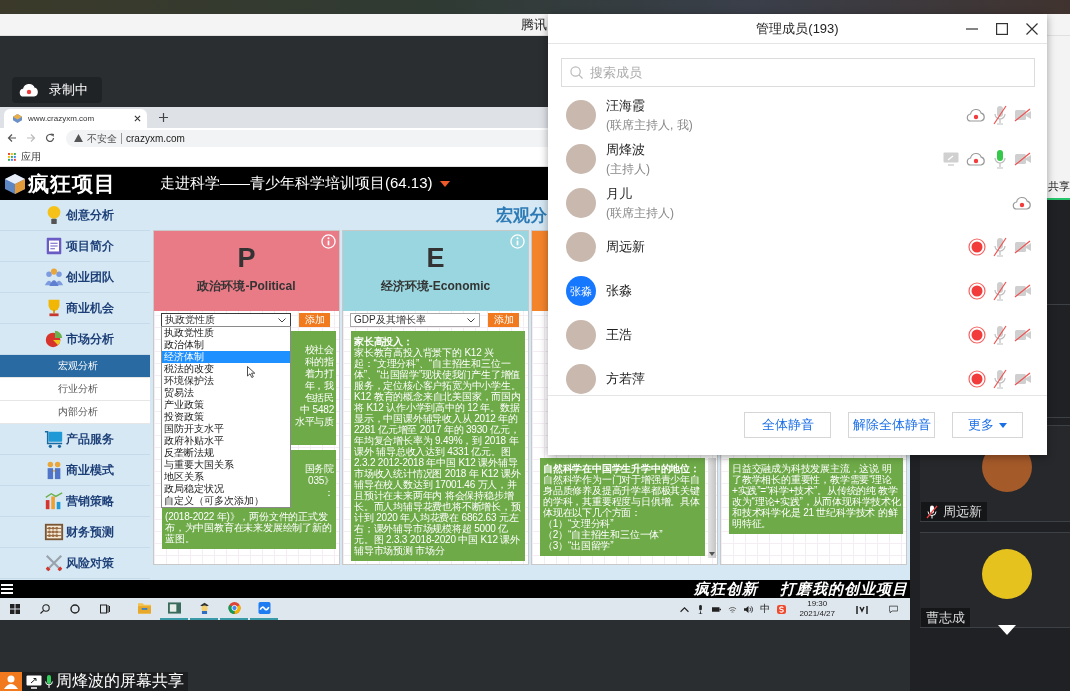 The height and width of the screenshot is (691, 1070). Describe the element at coordinates (12, 138) in the screenshot. I see `back-arrow-icon` at that location.